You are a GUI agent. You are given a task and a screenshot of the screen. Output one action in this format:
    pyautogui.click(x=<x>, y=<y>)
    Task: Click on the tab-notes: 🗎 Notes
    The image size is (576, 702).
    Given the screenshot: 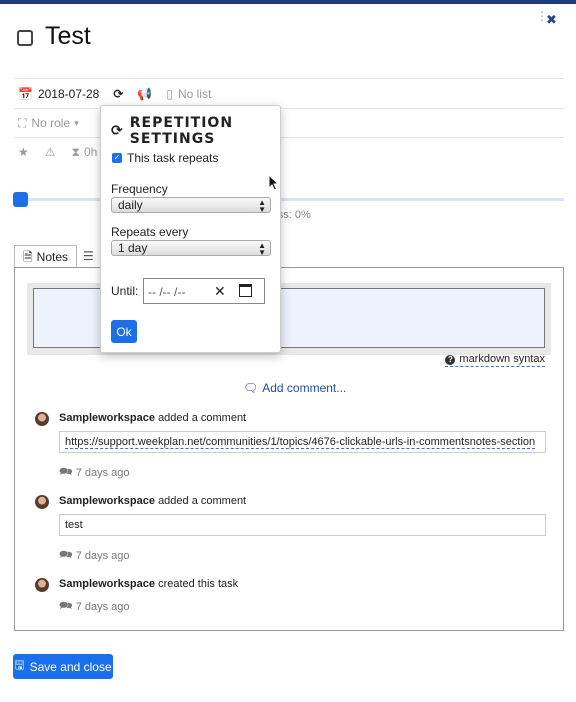 What is the action you would take?
    pyautogui.click(x=46, y=256)
    